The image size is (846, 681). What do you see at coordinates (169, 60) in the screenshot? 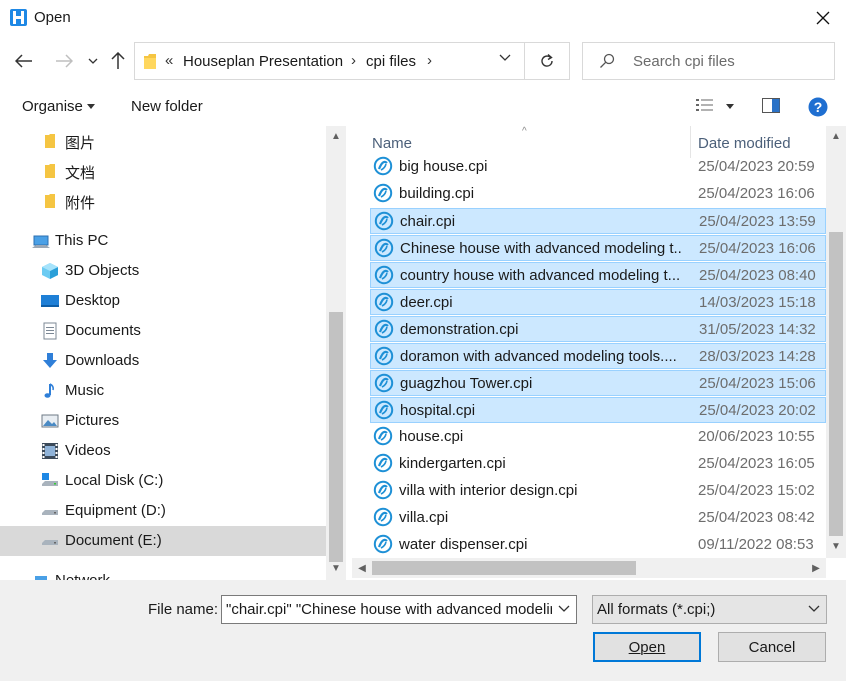
I see `overflow-chevron: «` at bounding box center [169, 60].